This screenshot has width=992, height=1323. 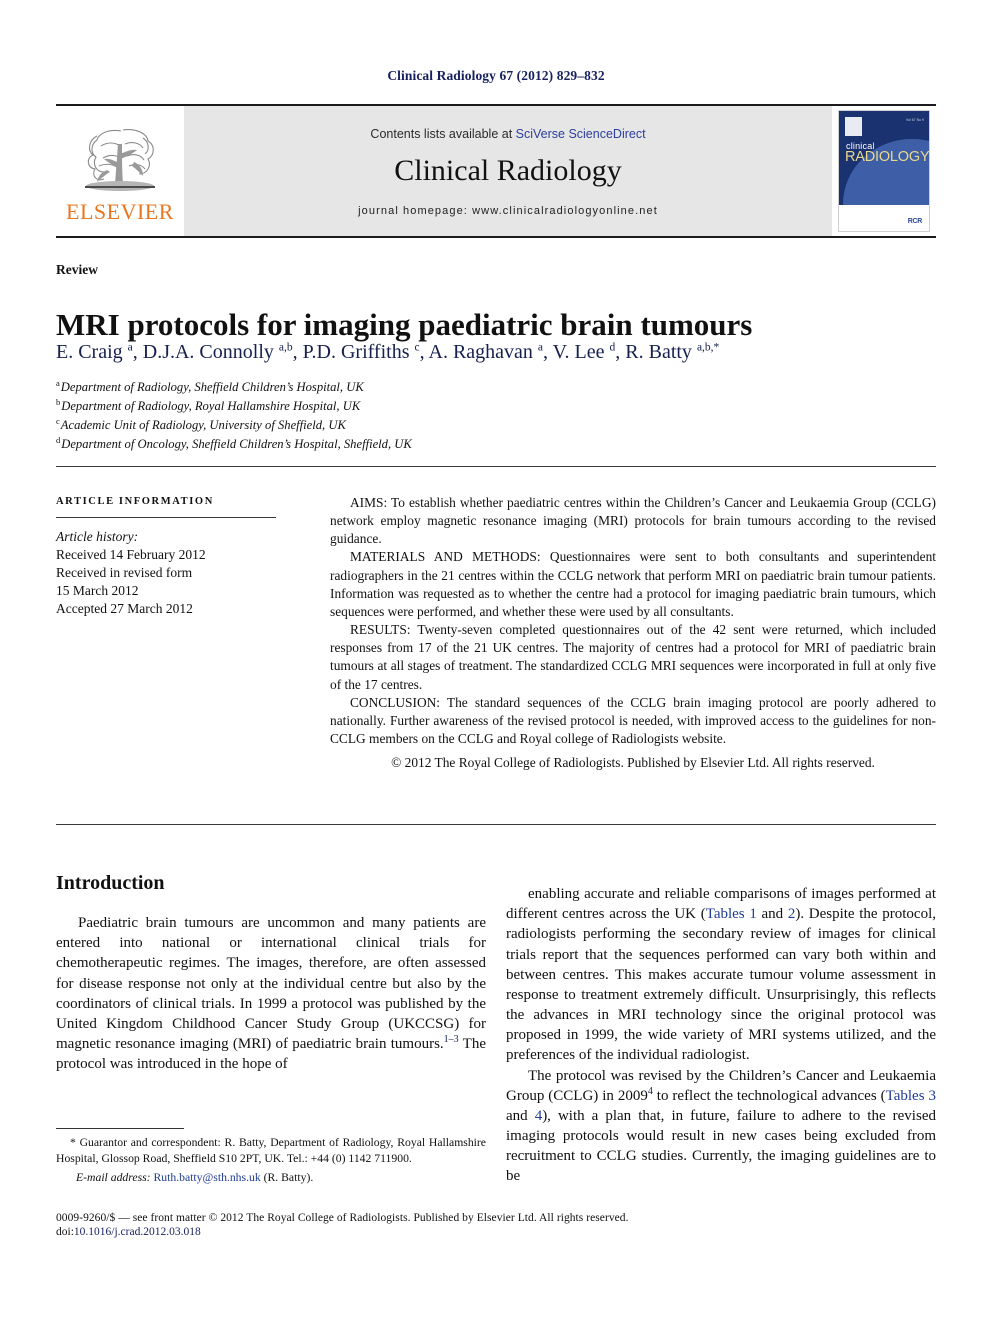 I want to click on elsevier-wordmark: ELSEVIER, so click(x=120, y=211).